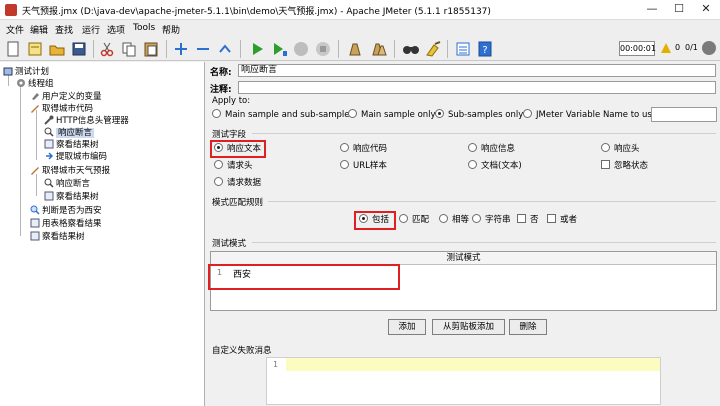 The height and width of the screenshot is (406, 720). I want to click on tree-node-get-city-code: 取得城市代码, so click(61, 109).